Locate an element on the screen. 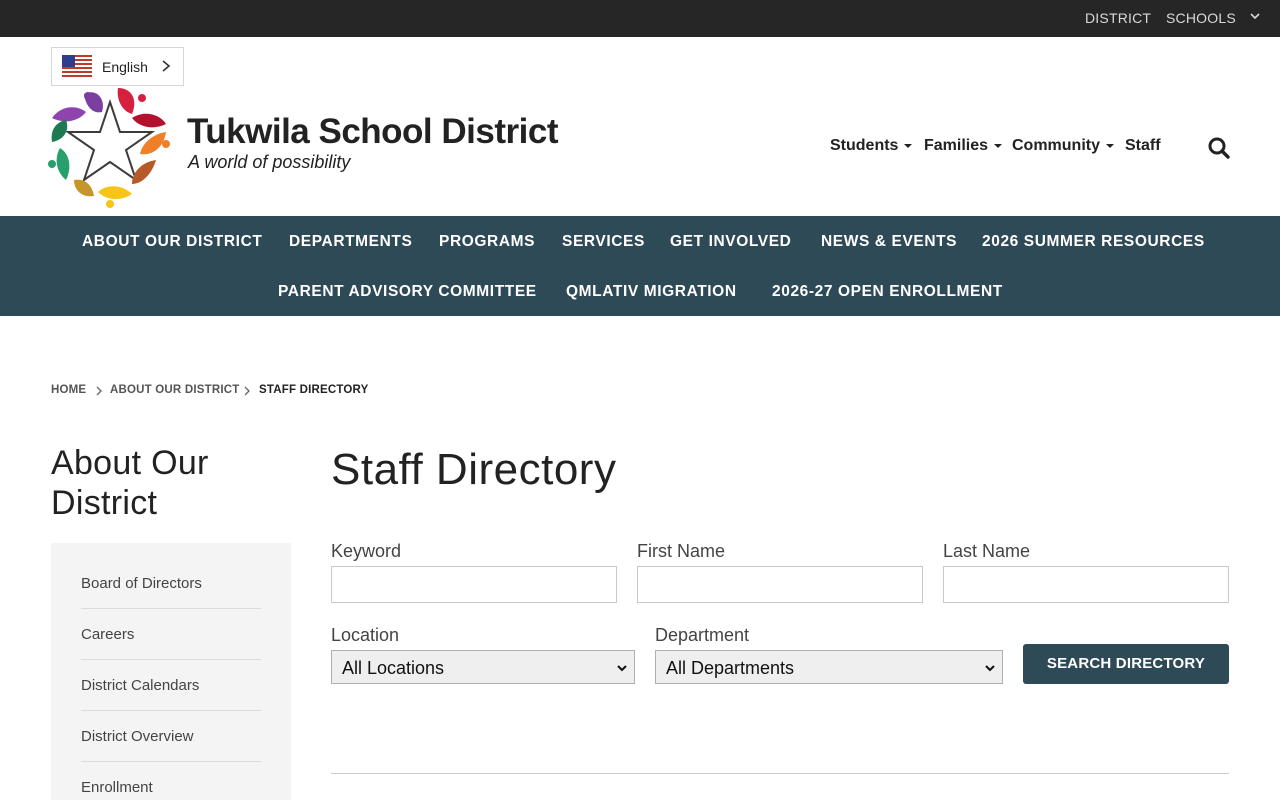 The width and height of the screenshot is (1280, 800). audience-nav-staff: Staff is located at coordinates (1143, 146).